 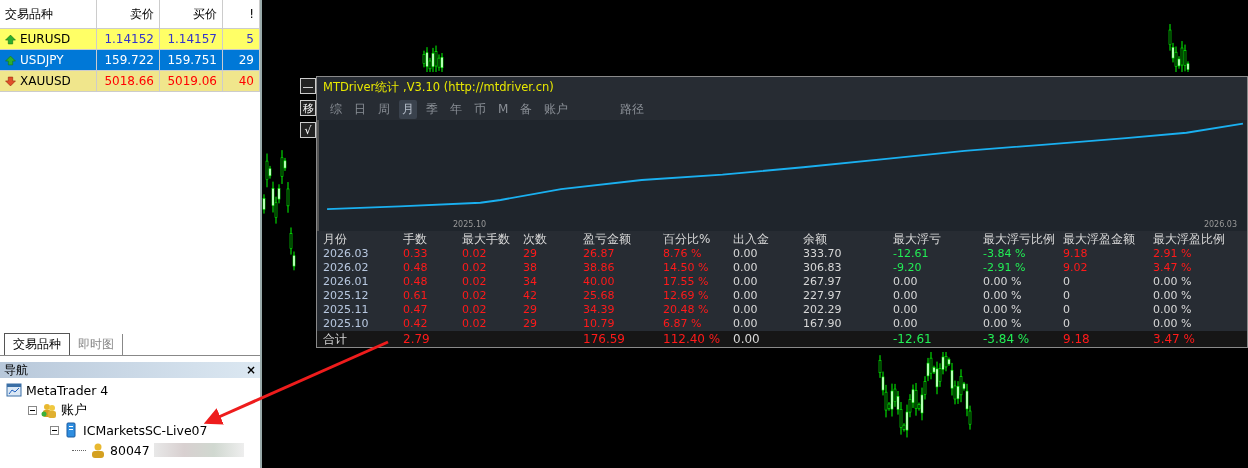 I want to click on column-header: 百分比%, so click(x=687, y=239).